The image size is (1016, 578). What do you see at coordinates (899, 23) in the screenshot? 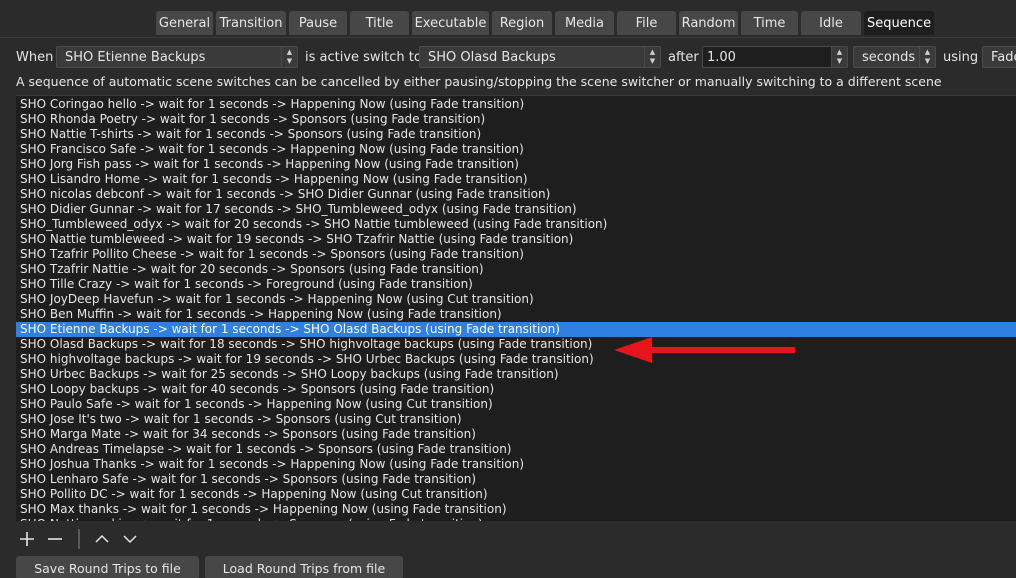
I see `tab-sequence: Sequence` at bounding box center [899, 23].